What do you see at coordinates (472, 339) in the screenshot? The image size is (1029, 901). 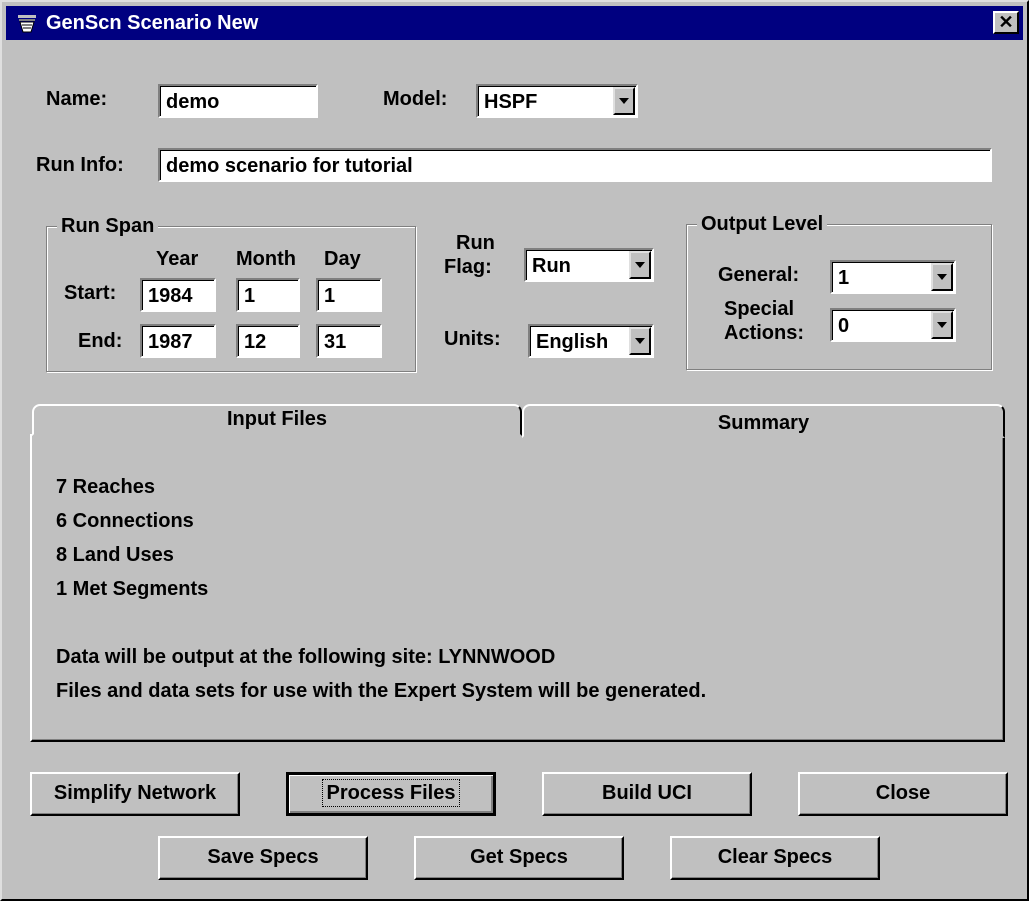 I see `units-label: Units:` at bounding box center [472, 339].